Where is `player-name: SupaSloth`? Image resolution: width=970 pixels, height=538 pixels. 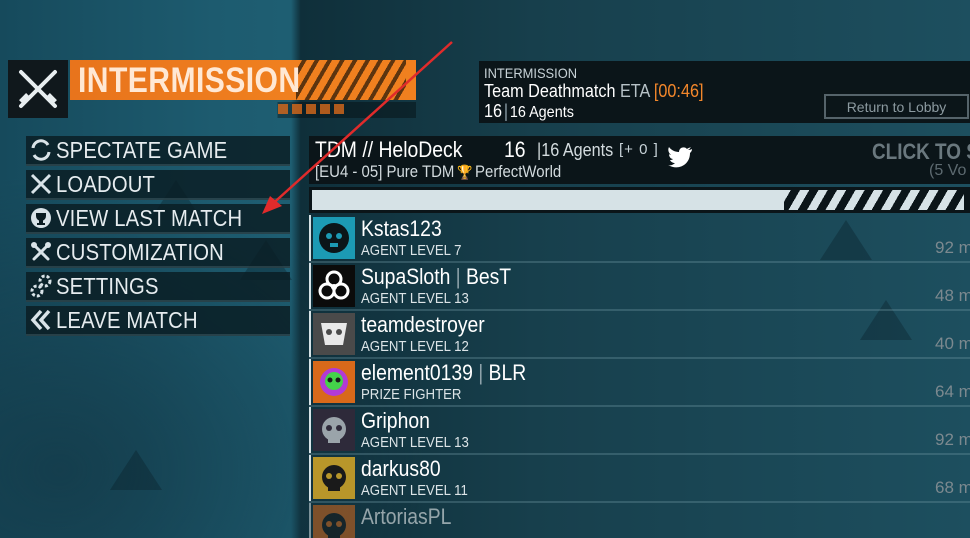
player-name: SupaSloth is located at coordinates (406, 276).